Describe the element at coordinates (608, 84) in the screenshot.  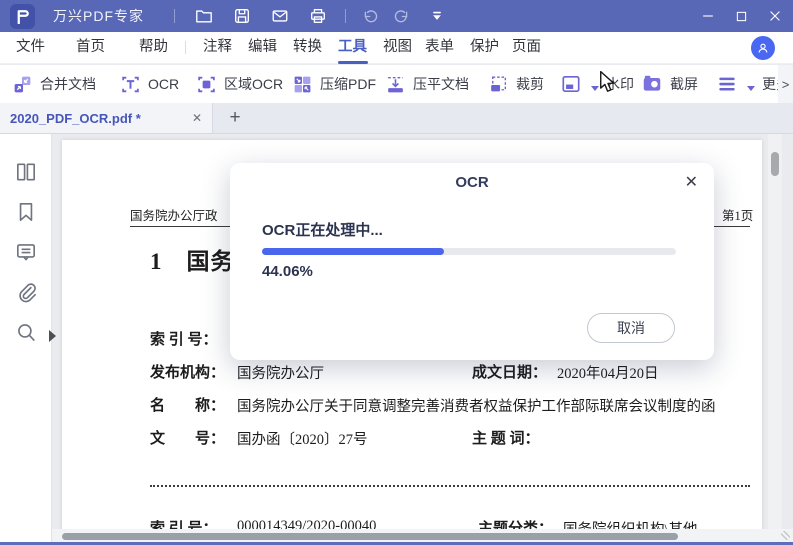
I see `mouse-cursor` at that location.